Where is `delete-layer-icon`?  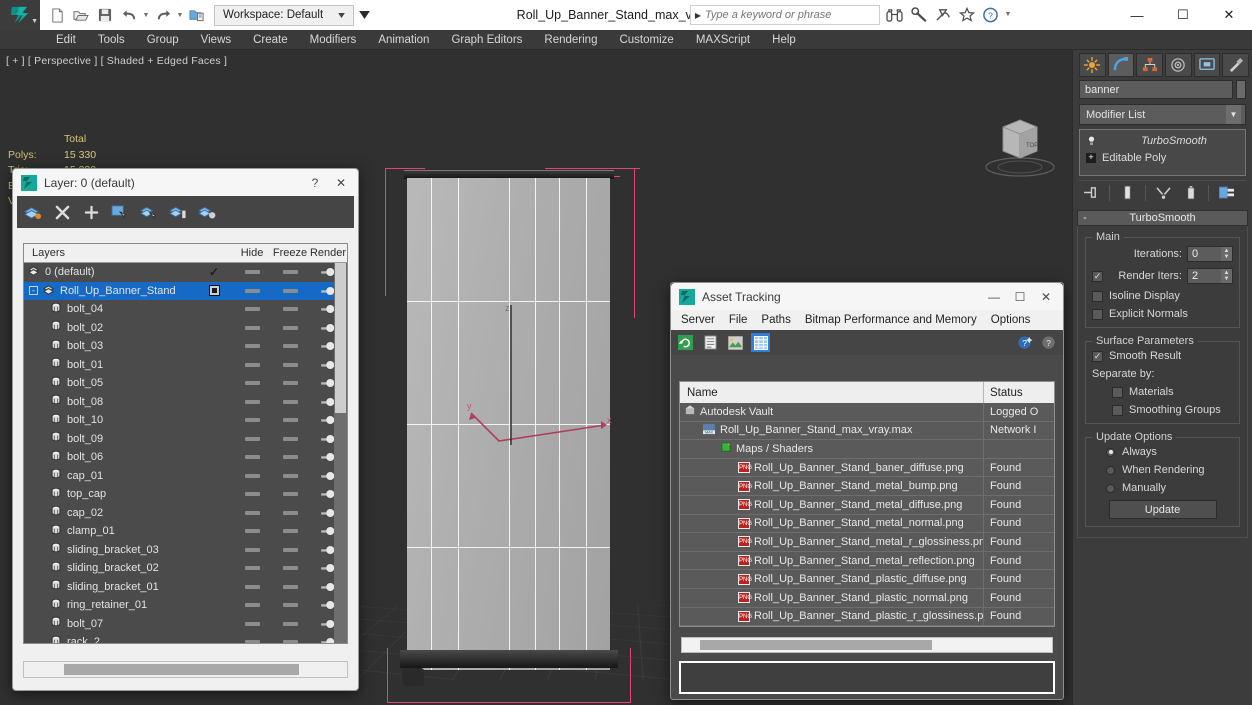 delete-layer-icon is located at coordinates (62, 212).